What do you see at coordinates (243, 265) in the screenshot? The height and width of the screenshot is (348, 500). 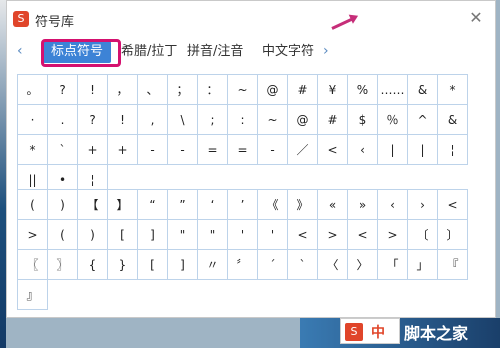 I see `symbol-cell: 〞` at bounding box center [243, 265].